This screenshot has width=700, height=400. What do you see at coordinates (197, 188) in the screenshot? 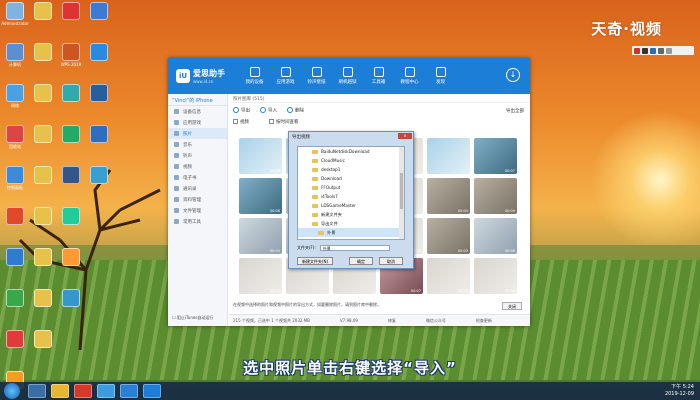
I see `sidebar-item-contacts: 通讯录` at bounding box center [197, 188].